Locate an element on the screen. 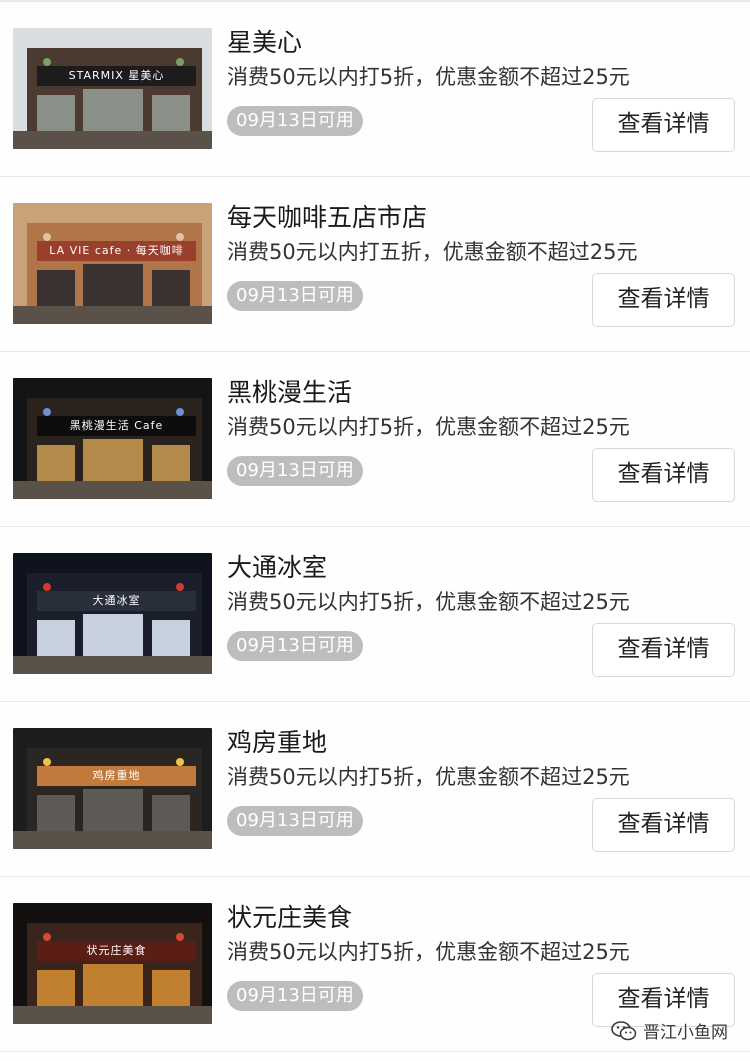 This screenshot has width=750, height=1061. store-name: 鸡房重地 is located at coordinates (277, 742).